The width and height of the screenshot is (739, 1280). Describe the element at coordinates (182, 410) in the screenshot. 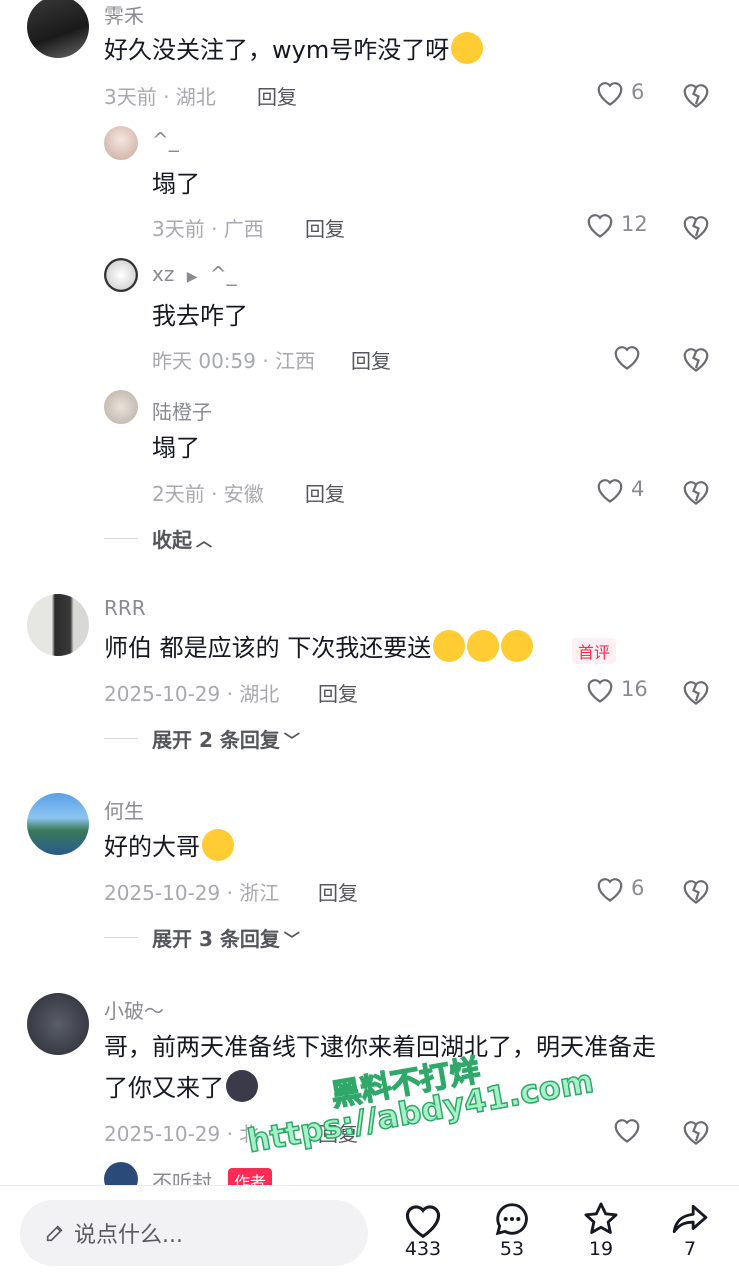

I see `comment-username: 陆橙子` at that location.